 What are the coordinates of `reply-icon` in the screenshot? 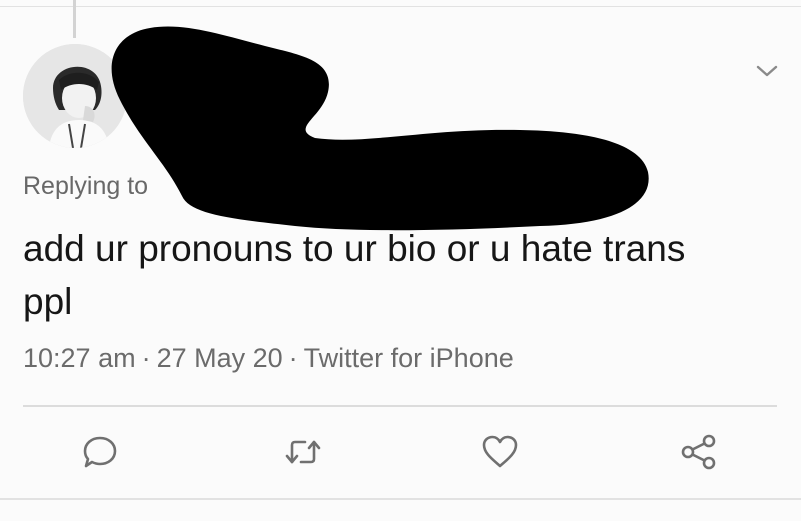 It's located at (100, 452).